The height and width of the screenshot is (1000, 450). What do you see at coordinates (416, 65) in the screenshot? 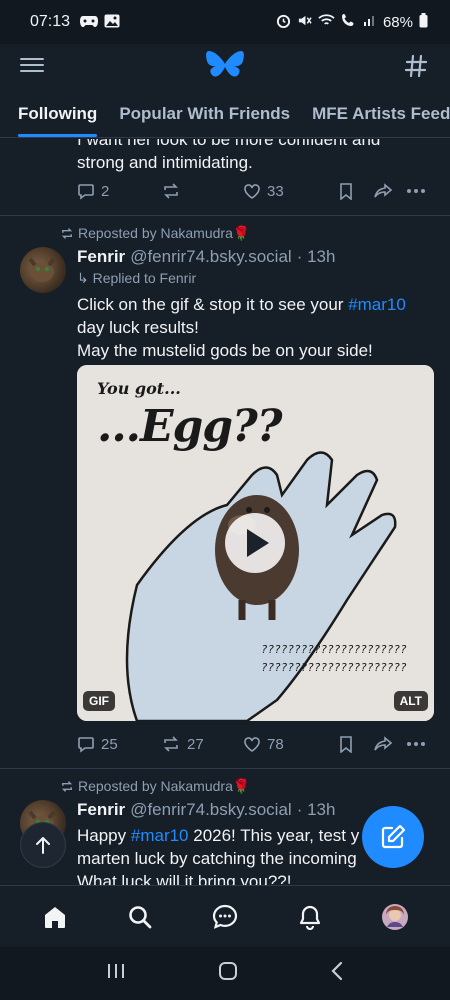
I see `hash-icon` at bounding box center [416, 65].